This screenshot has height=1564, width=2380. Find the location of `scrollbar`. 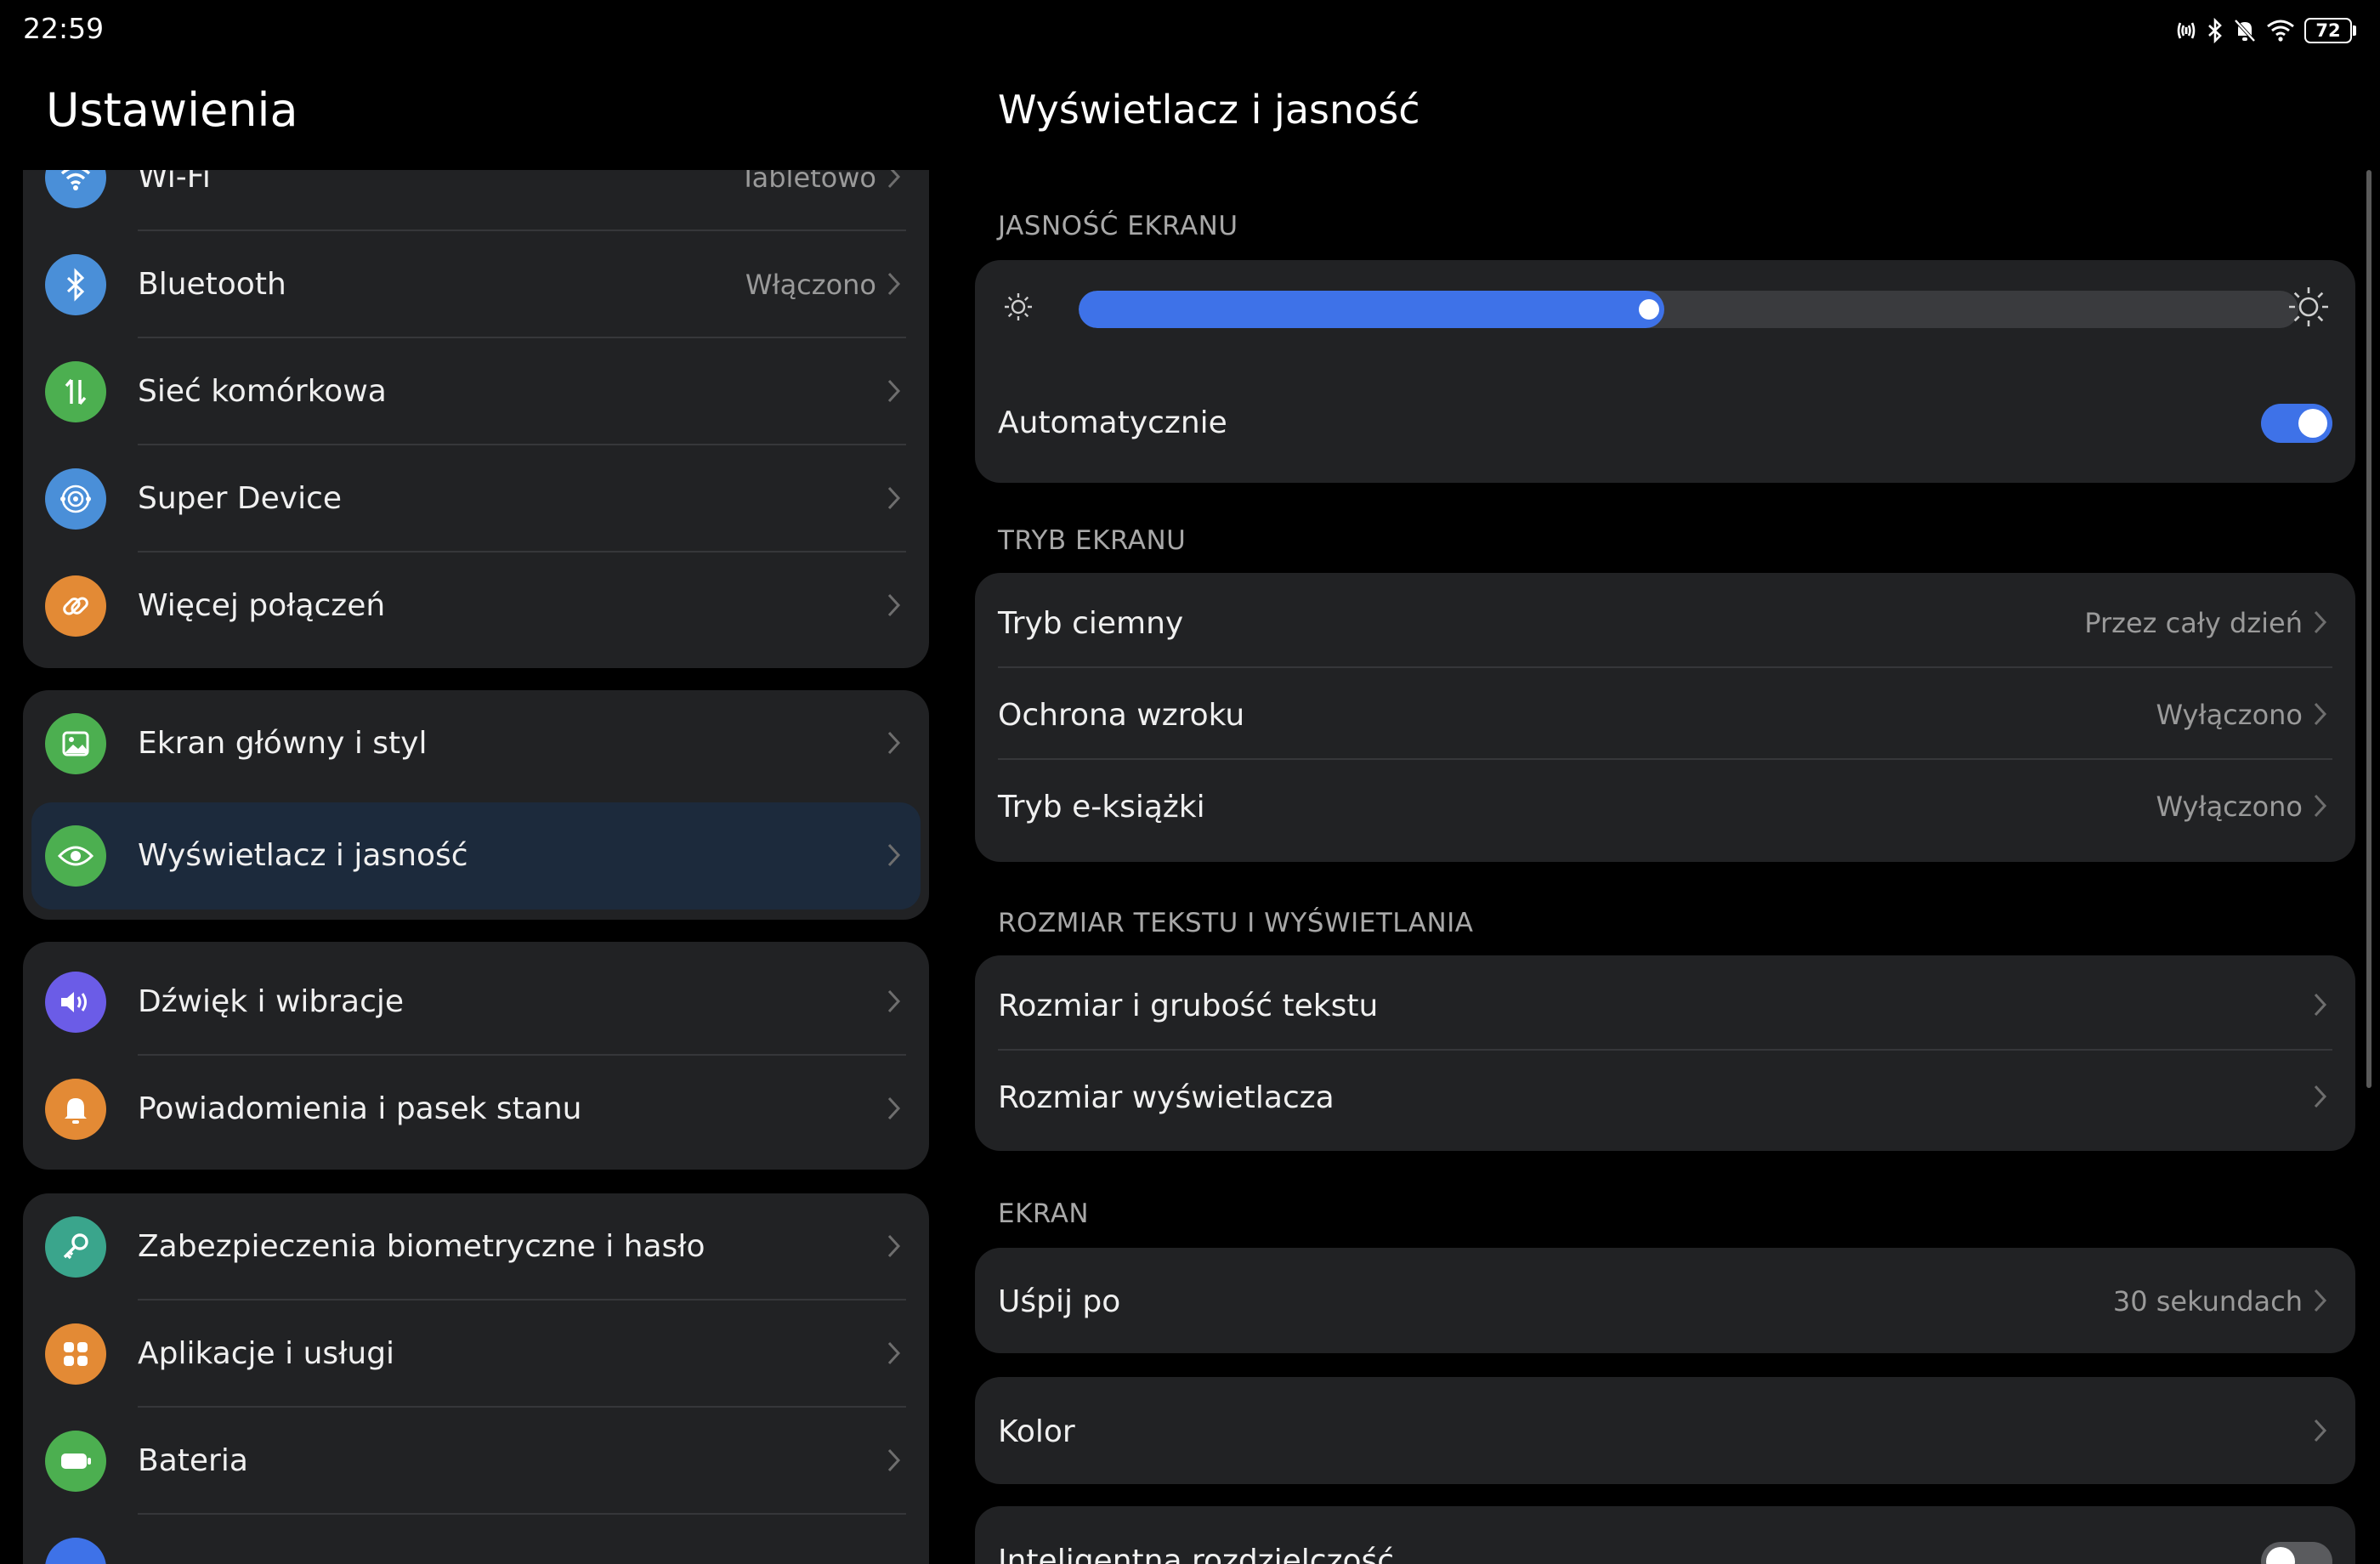

scrollbar is located at coordinates (2369, 629).